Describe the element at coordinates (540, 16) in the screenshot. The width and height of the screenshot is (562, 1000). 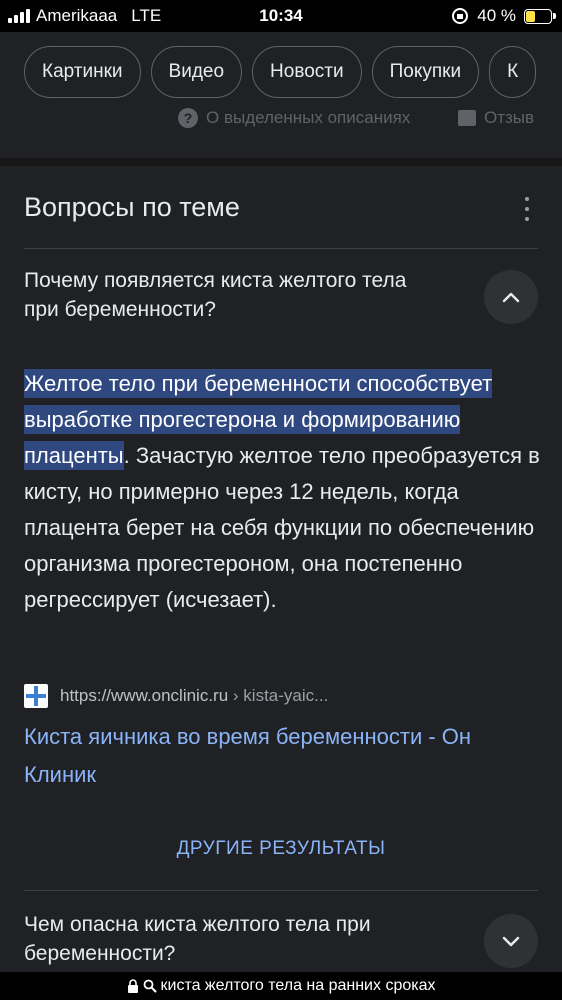
I see `battery-icon` at that location.